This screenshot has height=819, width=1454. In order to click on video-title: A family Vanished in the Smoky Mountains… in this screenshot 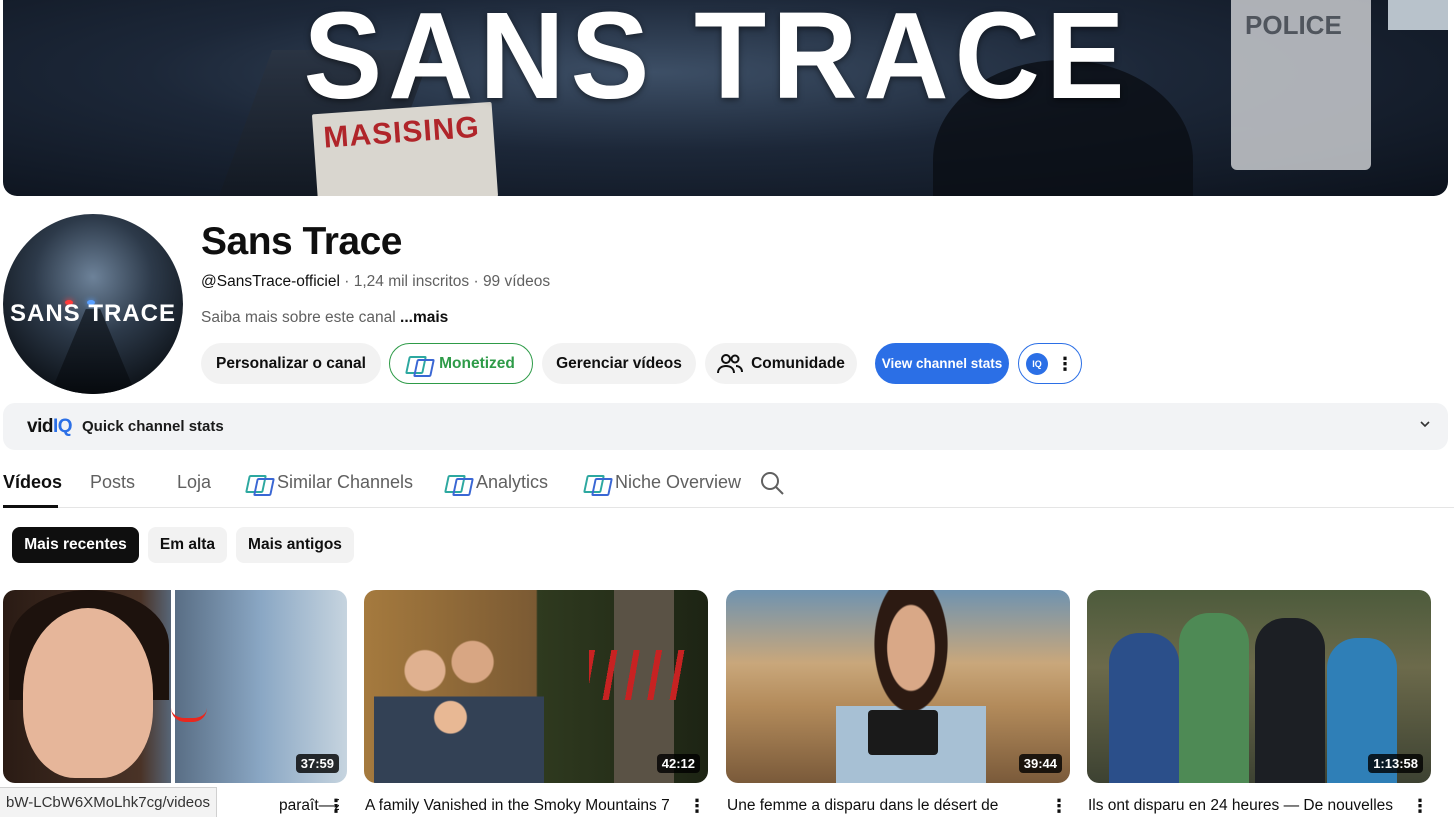, I will do `click(525, 806)`.